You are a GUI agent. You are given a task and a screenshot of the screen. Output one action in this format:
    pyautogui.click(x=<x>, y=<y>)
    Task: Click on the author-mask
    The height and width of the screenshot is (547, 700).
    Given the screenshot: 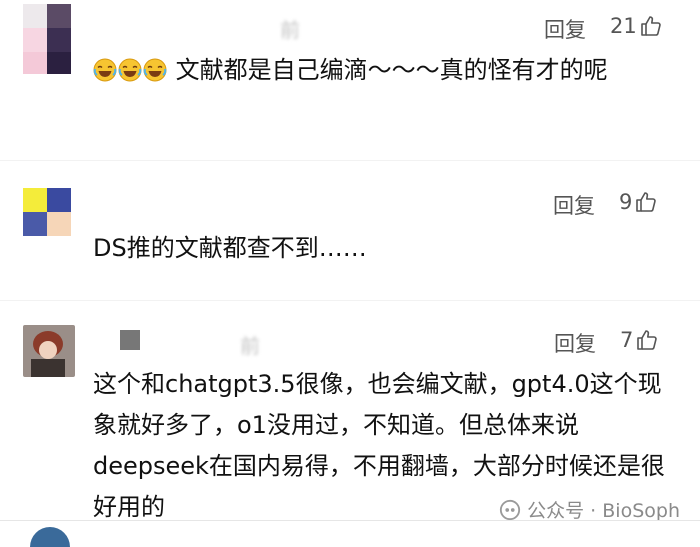 What is the action you would take?
    pyautogui.click(x=130, y=340)
    